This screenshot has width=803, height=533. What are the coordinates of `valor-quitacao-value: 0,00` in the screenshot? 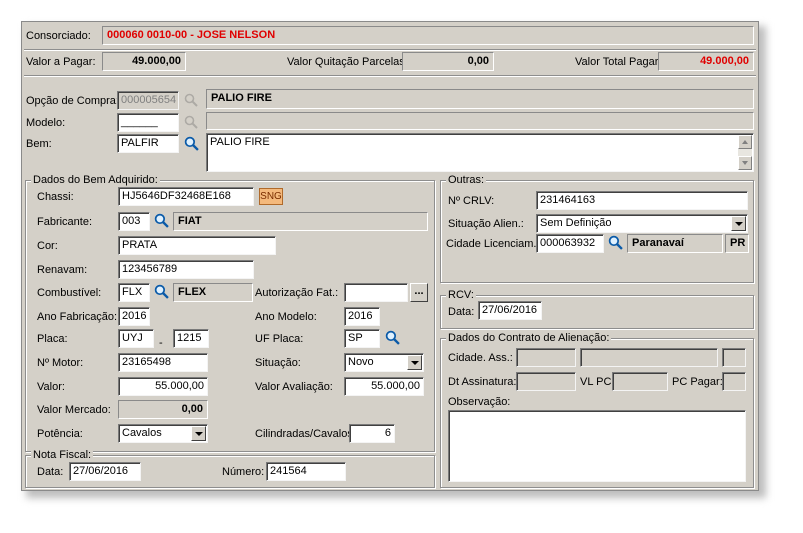 It's located at (448, 61).